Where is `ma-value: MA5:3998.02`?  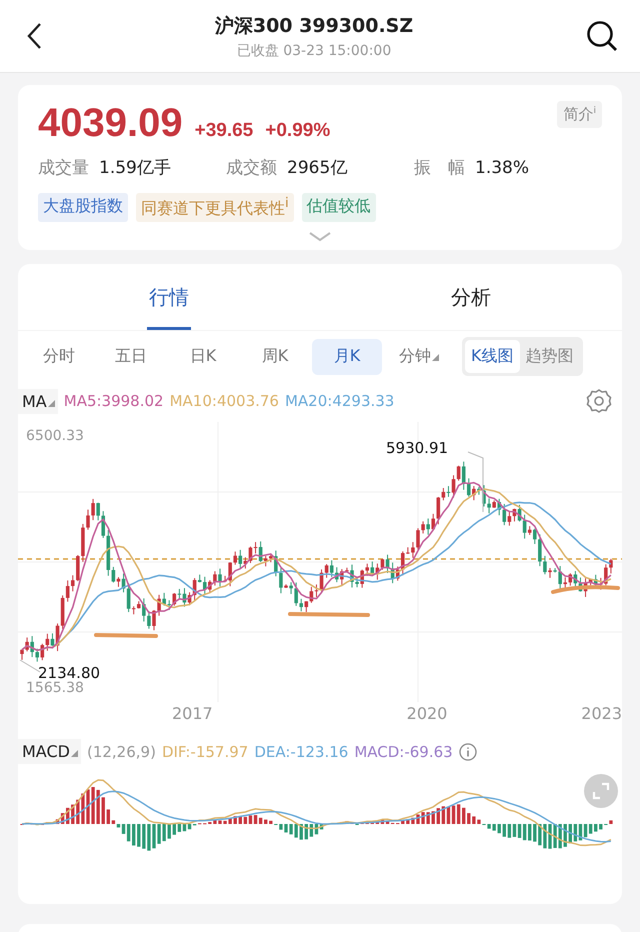
ma-value: MA5:3998.02 is located at coordinates (114, 401).